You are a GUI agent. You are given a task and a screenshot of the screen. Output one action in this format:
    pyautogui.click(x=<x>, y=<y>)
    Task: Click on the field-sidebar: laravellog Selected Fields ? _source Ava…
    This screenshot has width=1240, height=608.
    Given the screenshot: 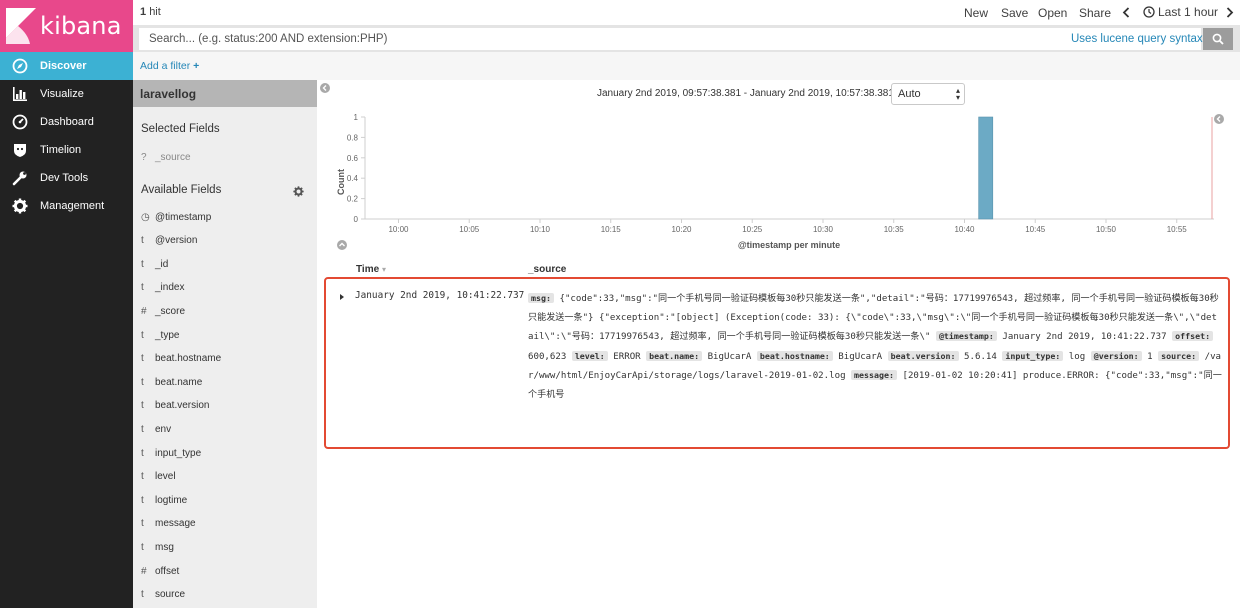 What is the action you would take?
    pyautogui.click(x=225, y=344)
    